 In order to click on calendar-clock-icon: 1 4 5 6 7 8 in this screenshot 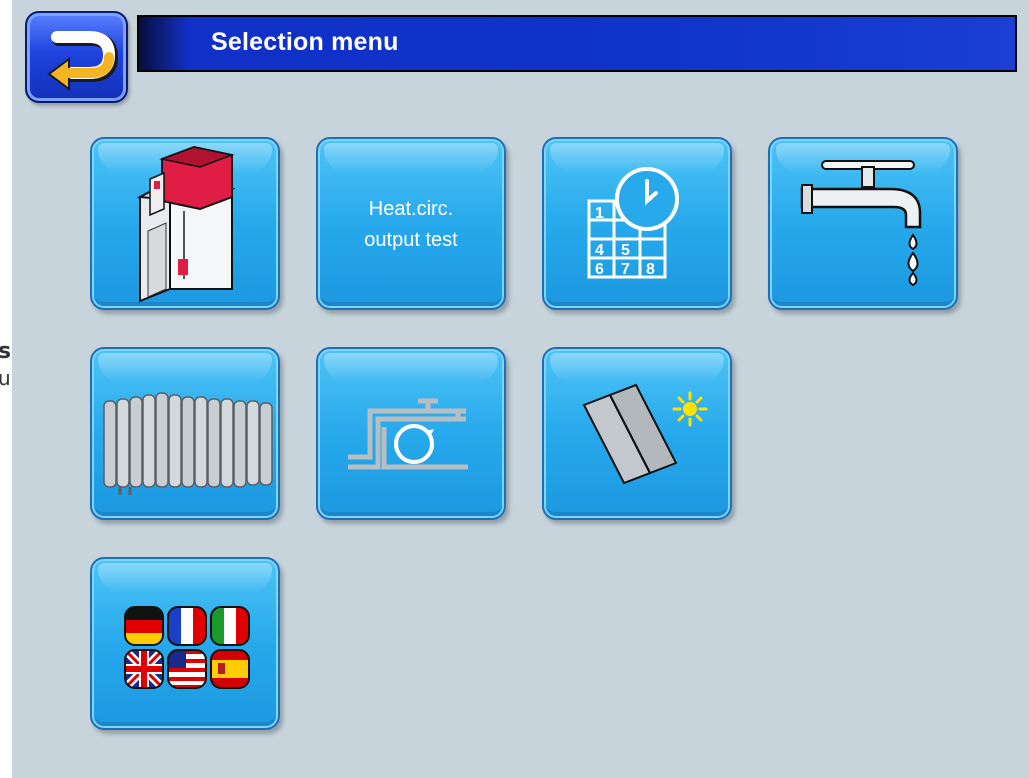, I will do `click(633, 223)`.